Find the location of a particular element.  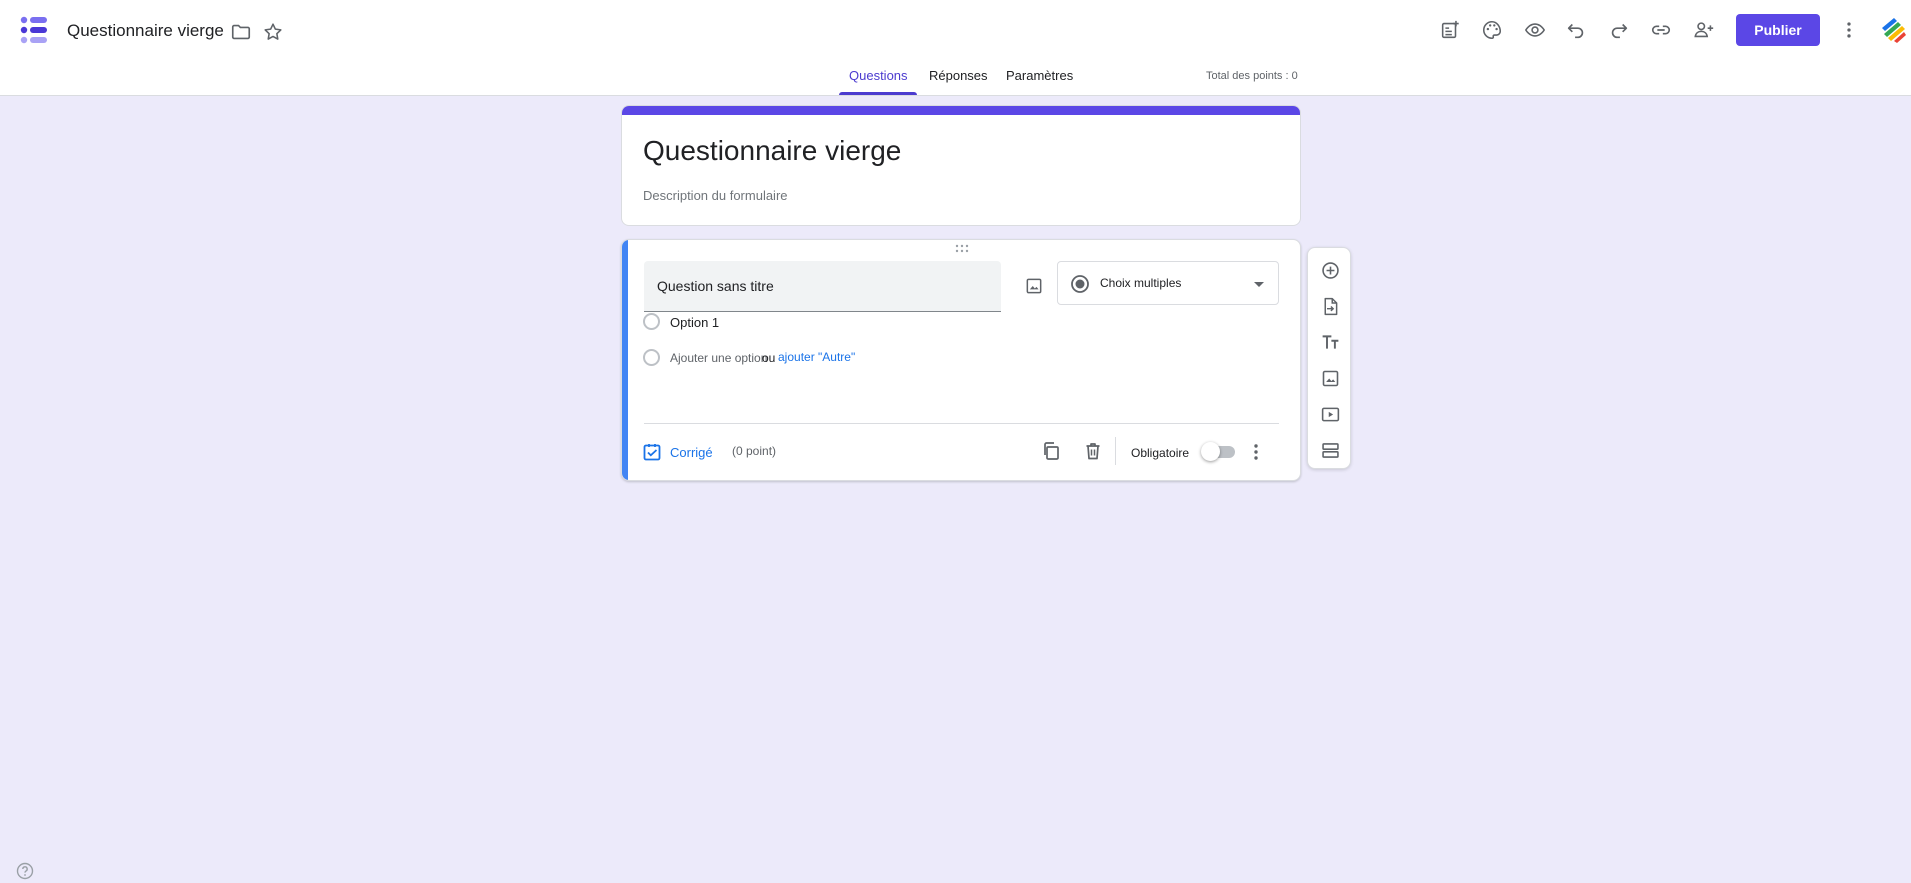

footer-separator is located at coordinates (1115, 451).